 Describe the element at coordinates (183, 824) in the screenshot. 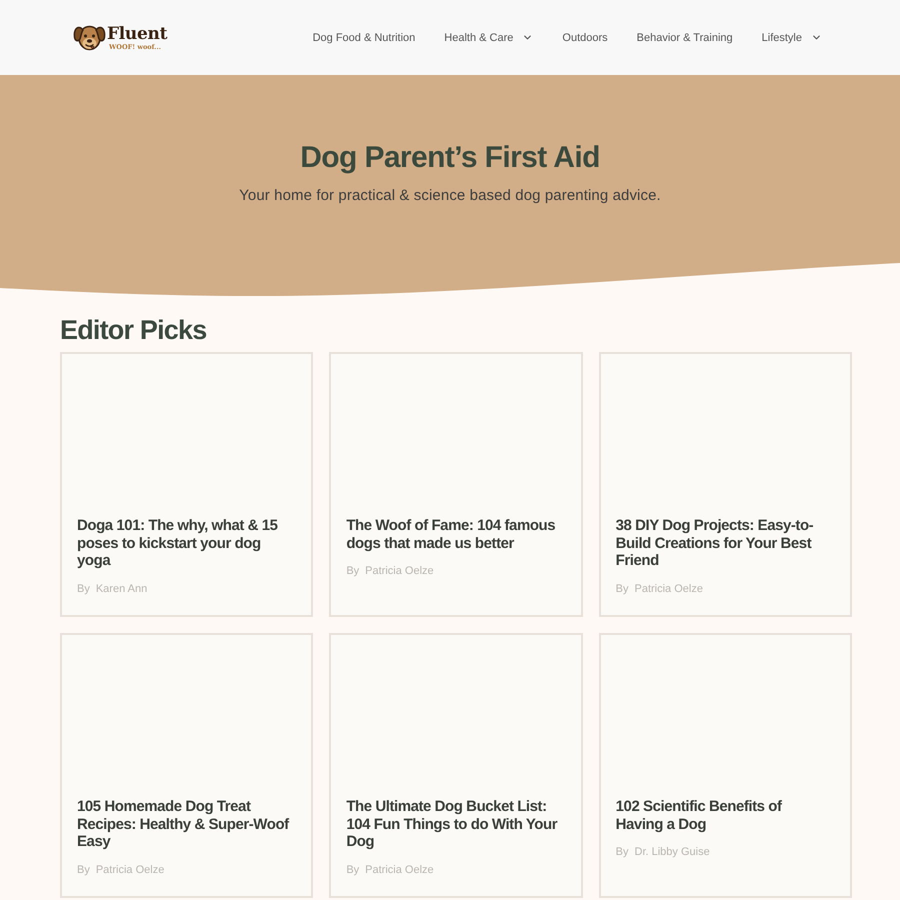

I see `article-title: 105 Homemade Dog Treat Recipes: Healthy & Super-Woof Easy` at that location.